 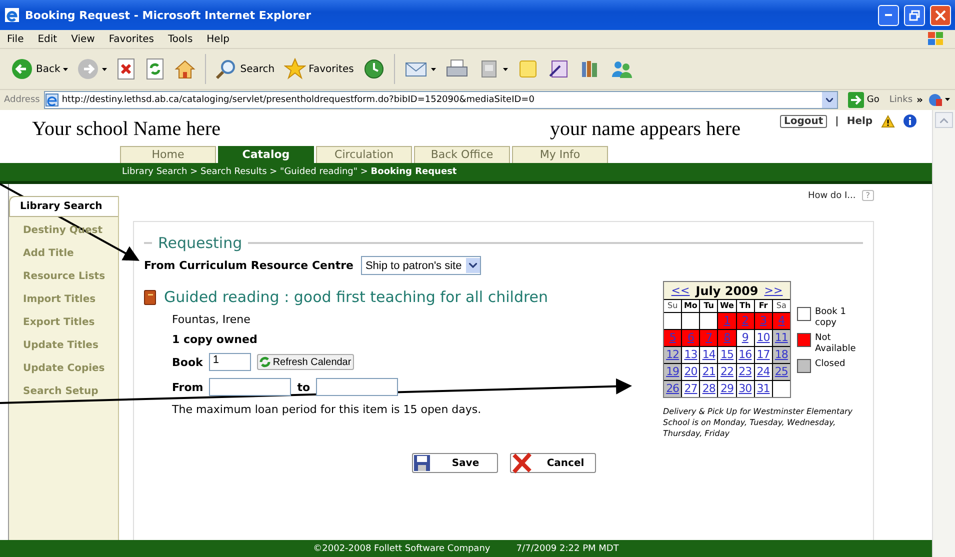 I want to click on calendar-day: 27, so click(x=691, y=389).